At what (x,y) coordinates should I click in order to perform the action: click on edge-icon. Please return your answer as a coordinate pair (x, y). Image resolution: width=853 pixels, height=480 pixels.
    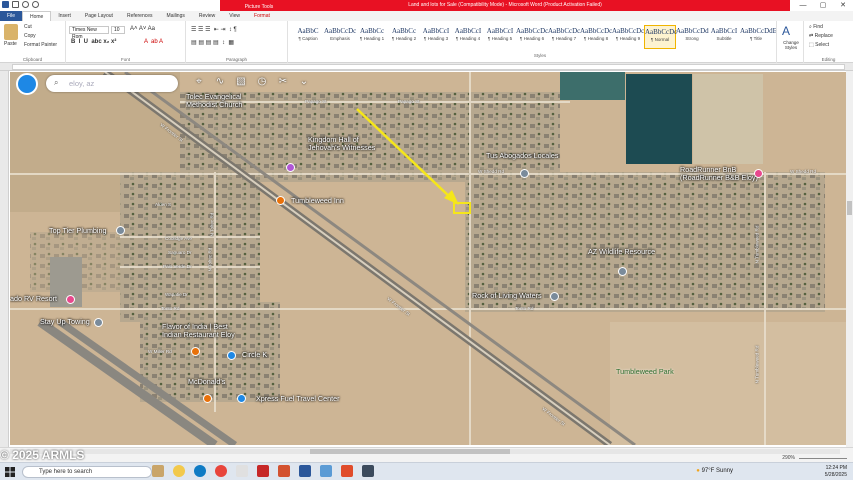
    Looking at the image, I should click on (200, 471).